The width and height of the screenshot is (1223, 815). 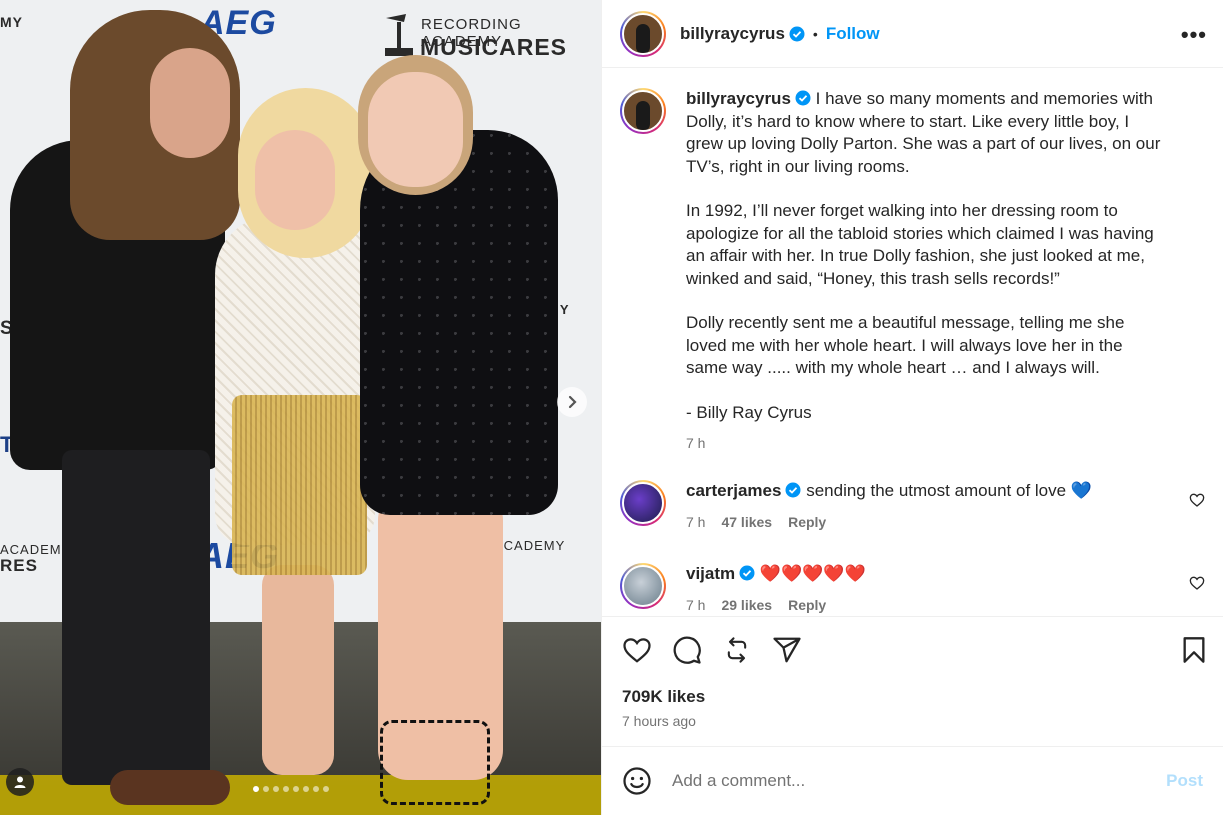 What do you see at coordinates (170, 787) in the screenshot?
I see `man-boots` at bounding box center [170, 787].